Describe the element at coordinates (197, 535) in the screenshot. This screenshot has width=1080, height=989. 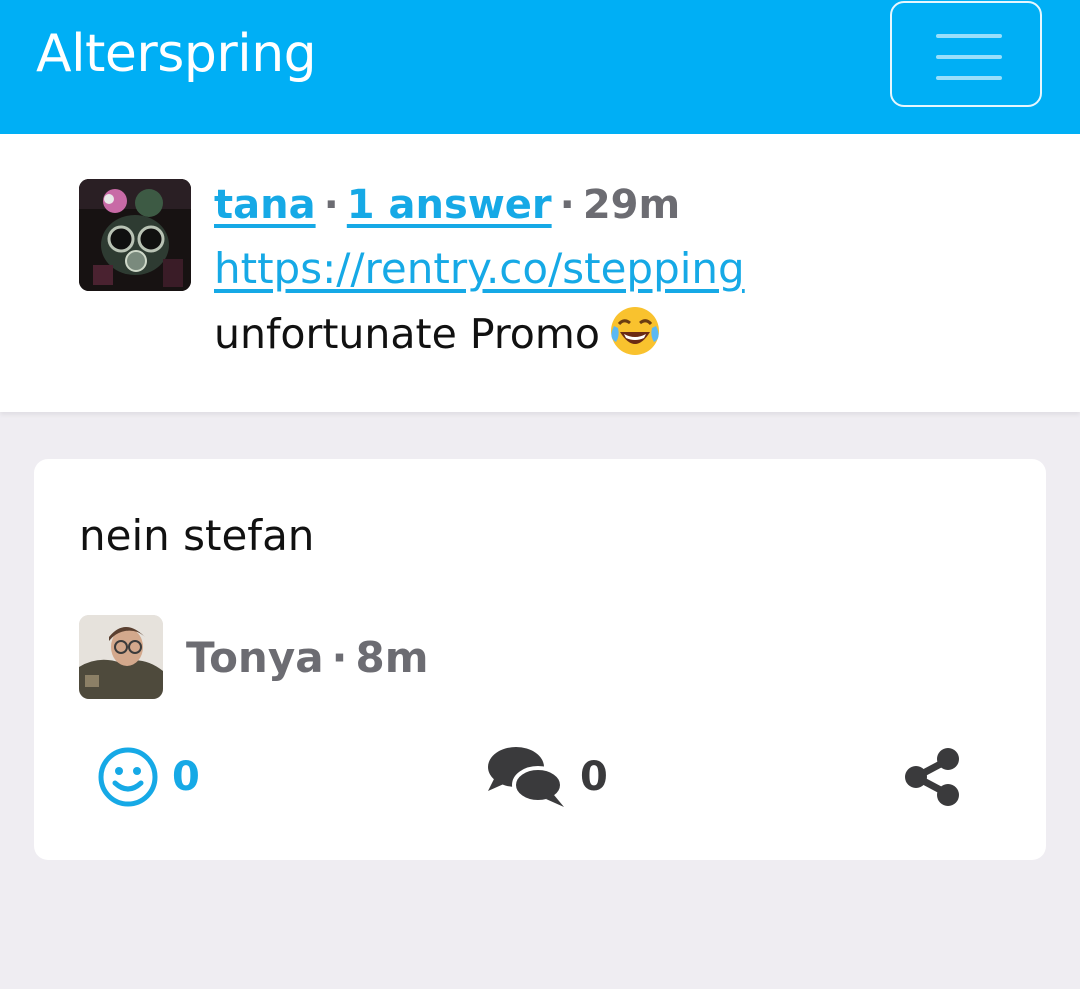
I see `answer-text: nein stefan` at that location.